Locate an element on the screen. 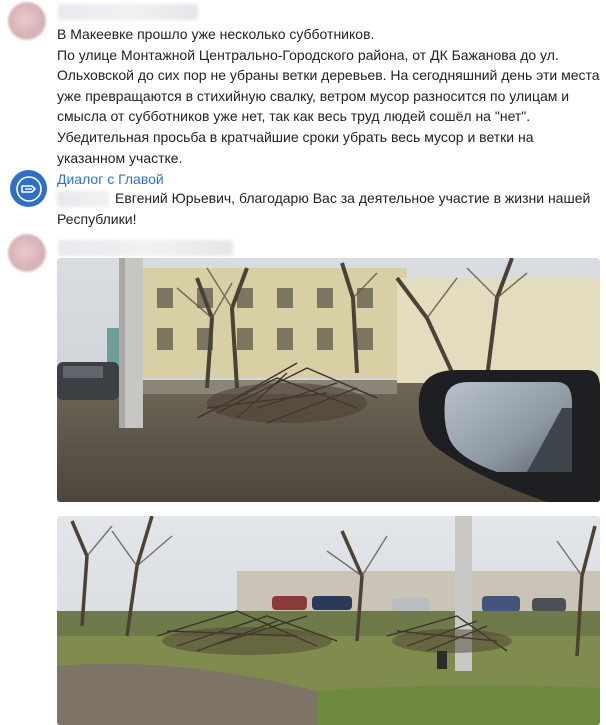 This screenshot has width=606, height=725. gov-avatar is located at coordinates (28, 188).